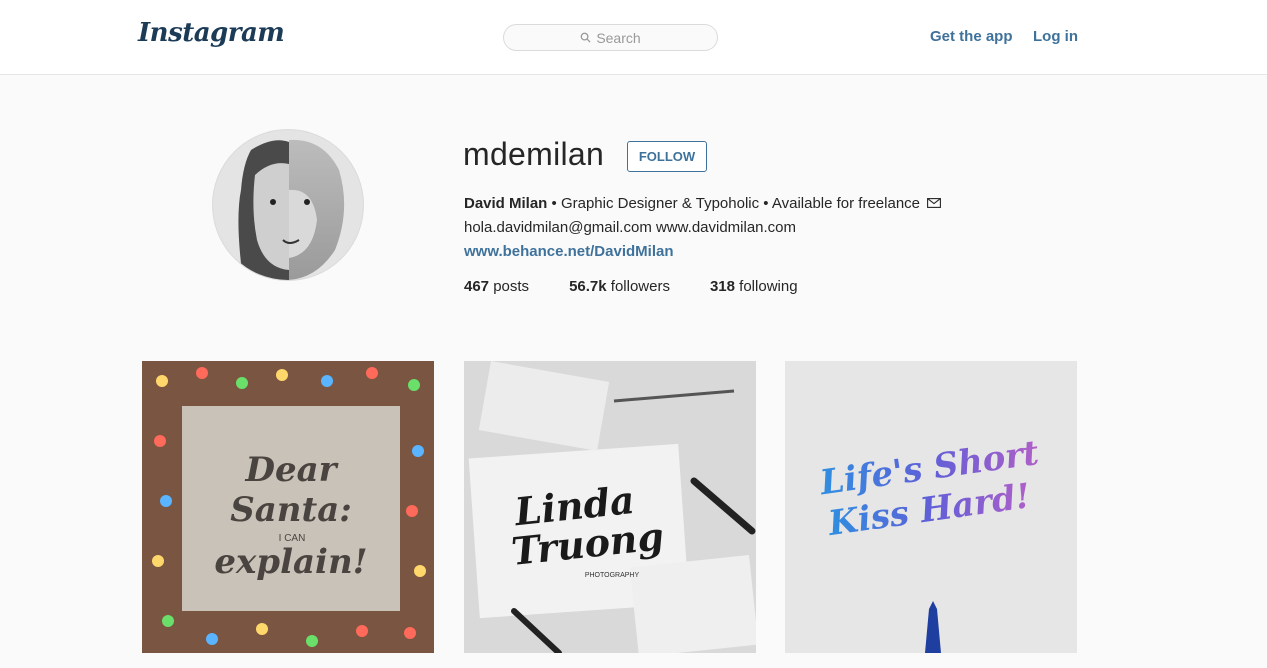 This screenshot has height=668, width=1267. I want to click on post-text-1: Dear, so click(291, 470).